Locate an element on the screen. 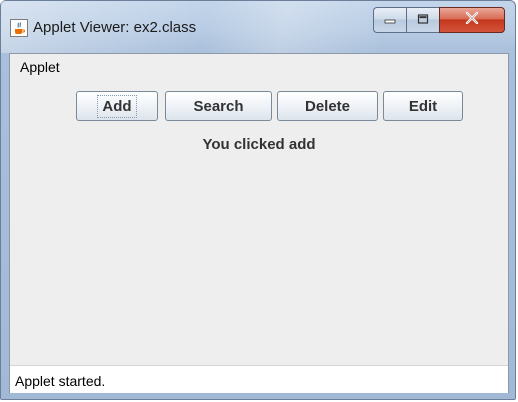 Image resolution: width=518 pixels, height=402 pixels. status-bar: Applet started. is located at coordinates (259, 379).